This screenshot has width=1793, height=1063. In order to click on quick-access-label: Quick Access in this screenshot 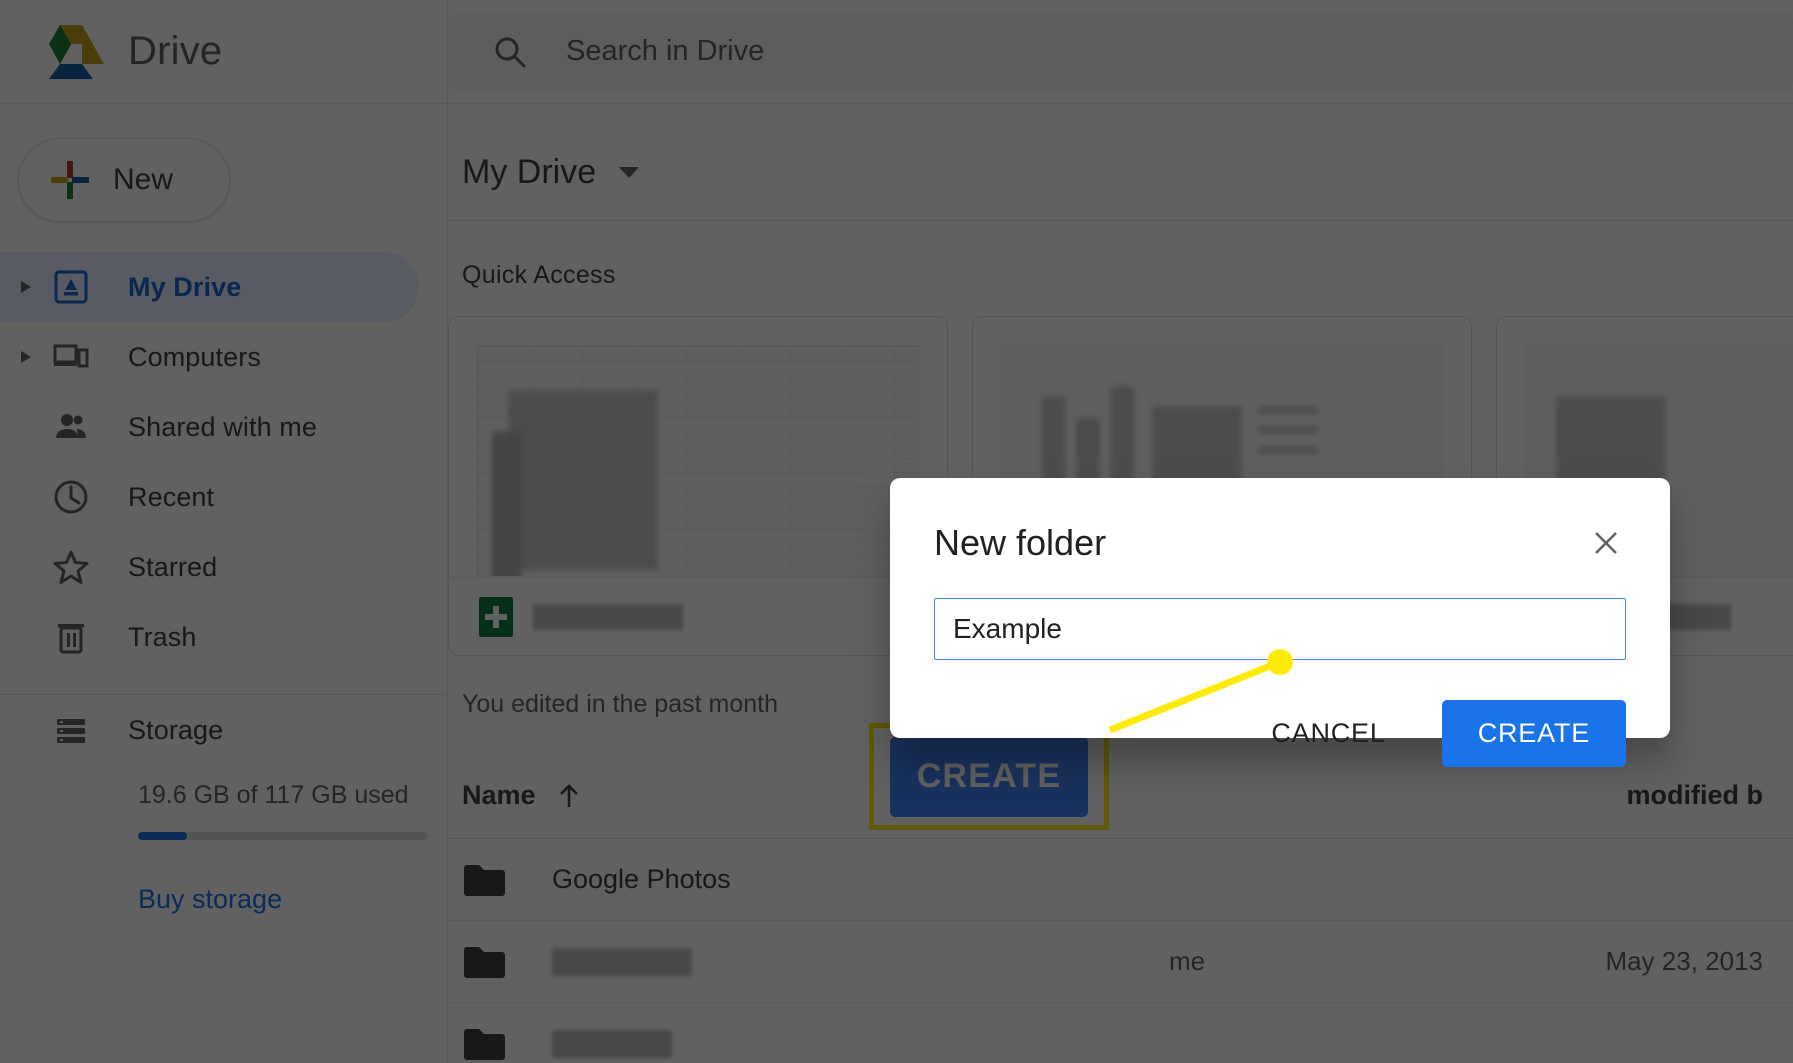, I will do `click(539, 275)`.